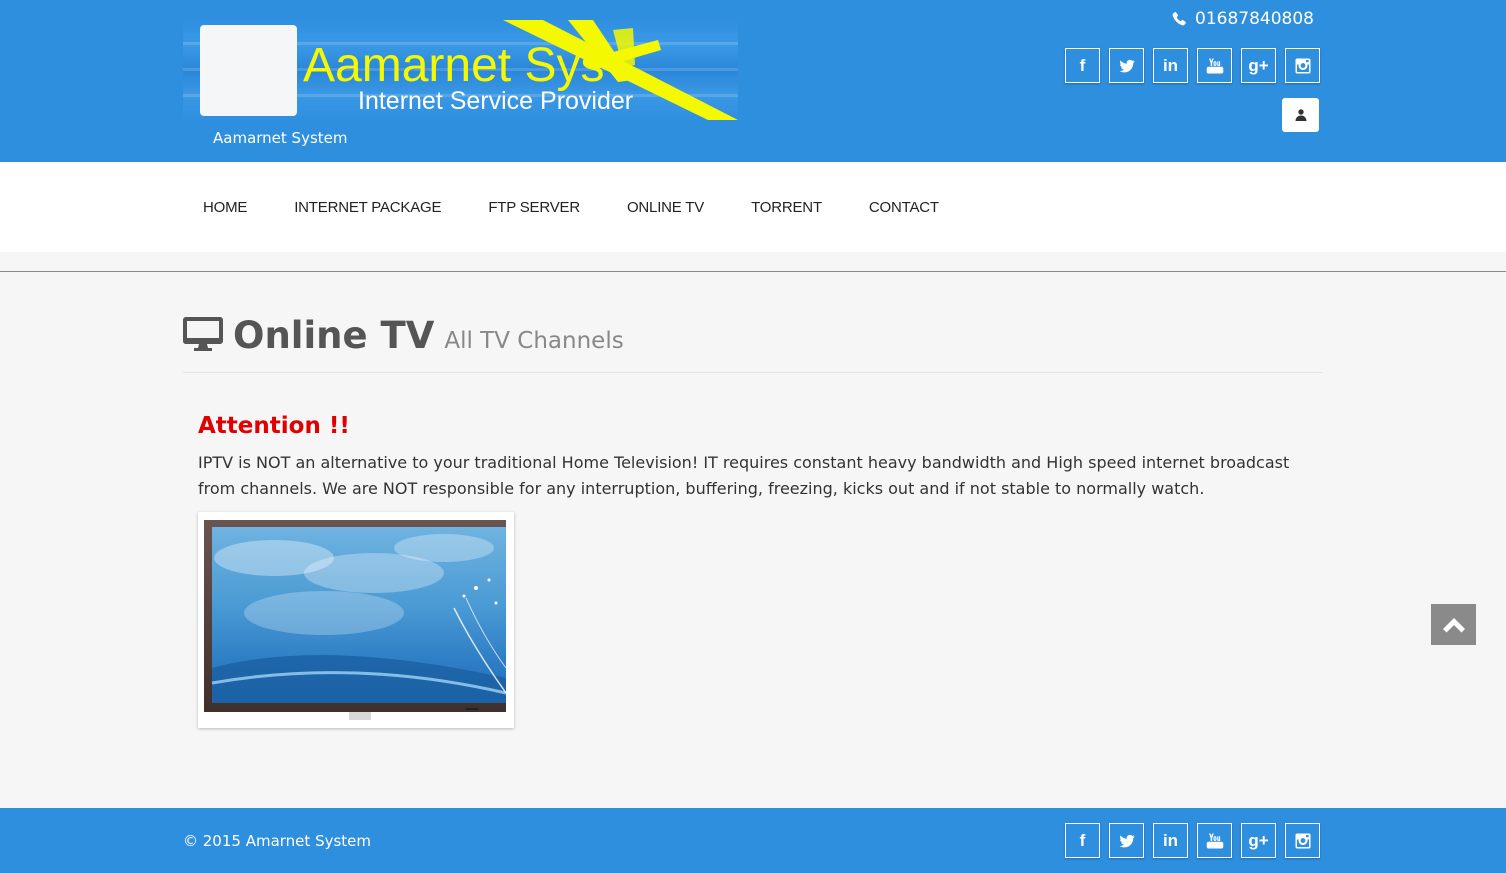  I want to click on footer-google-plus-button: g+, so click(1258, 840).